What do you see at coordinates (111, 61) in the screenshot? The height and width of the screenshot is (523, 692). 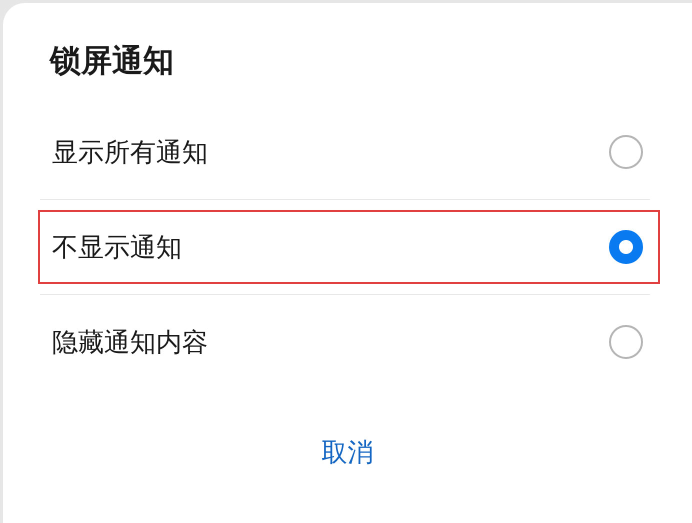 I see `dialog-title: 锁屏通知` at bounding box center [111, 61].